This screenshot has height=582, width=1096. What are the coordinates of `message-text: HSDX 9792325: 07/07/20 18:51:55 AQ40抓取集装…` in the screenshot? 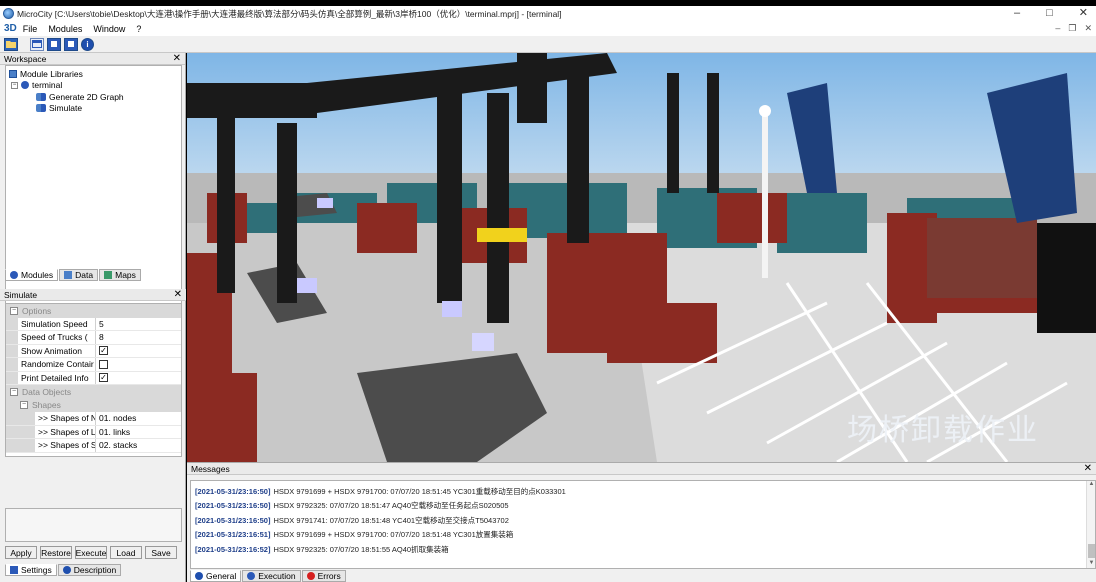 It's located at (361, 549).